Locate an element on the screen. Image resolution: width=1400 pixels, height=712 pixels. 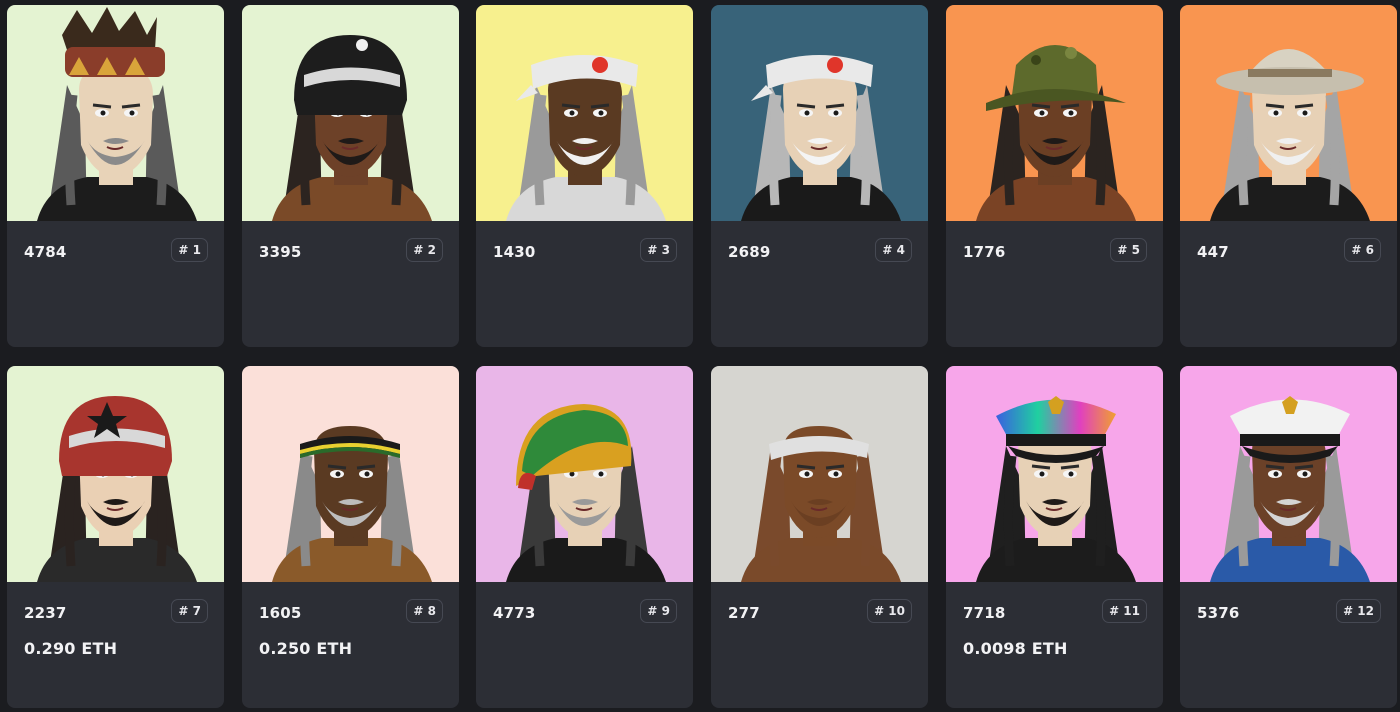
nft-card: 1430 # 3 is located at coordinates (584, 176).